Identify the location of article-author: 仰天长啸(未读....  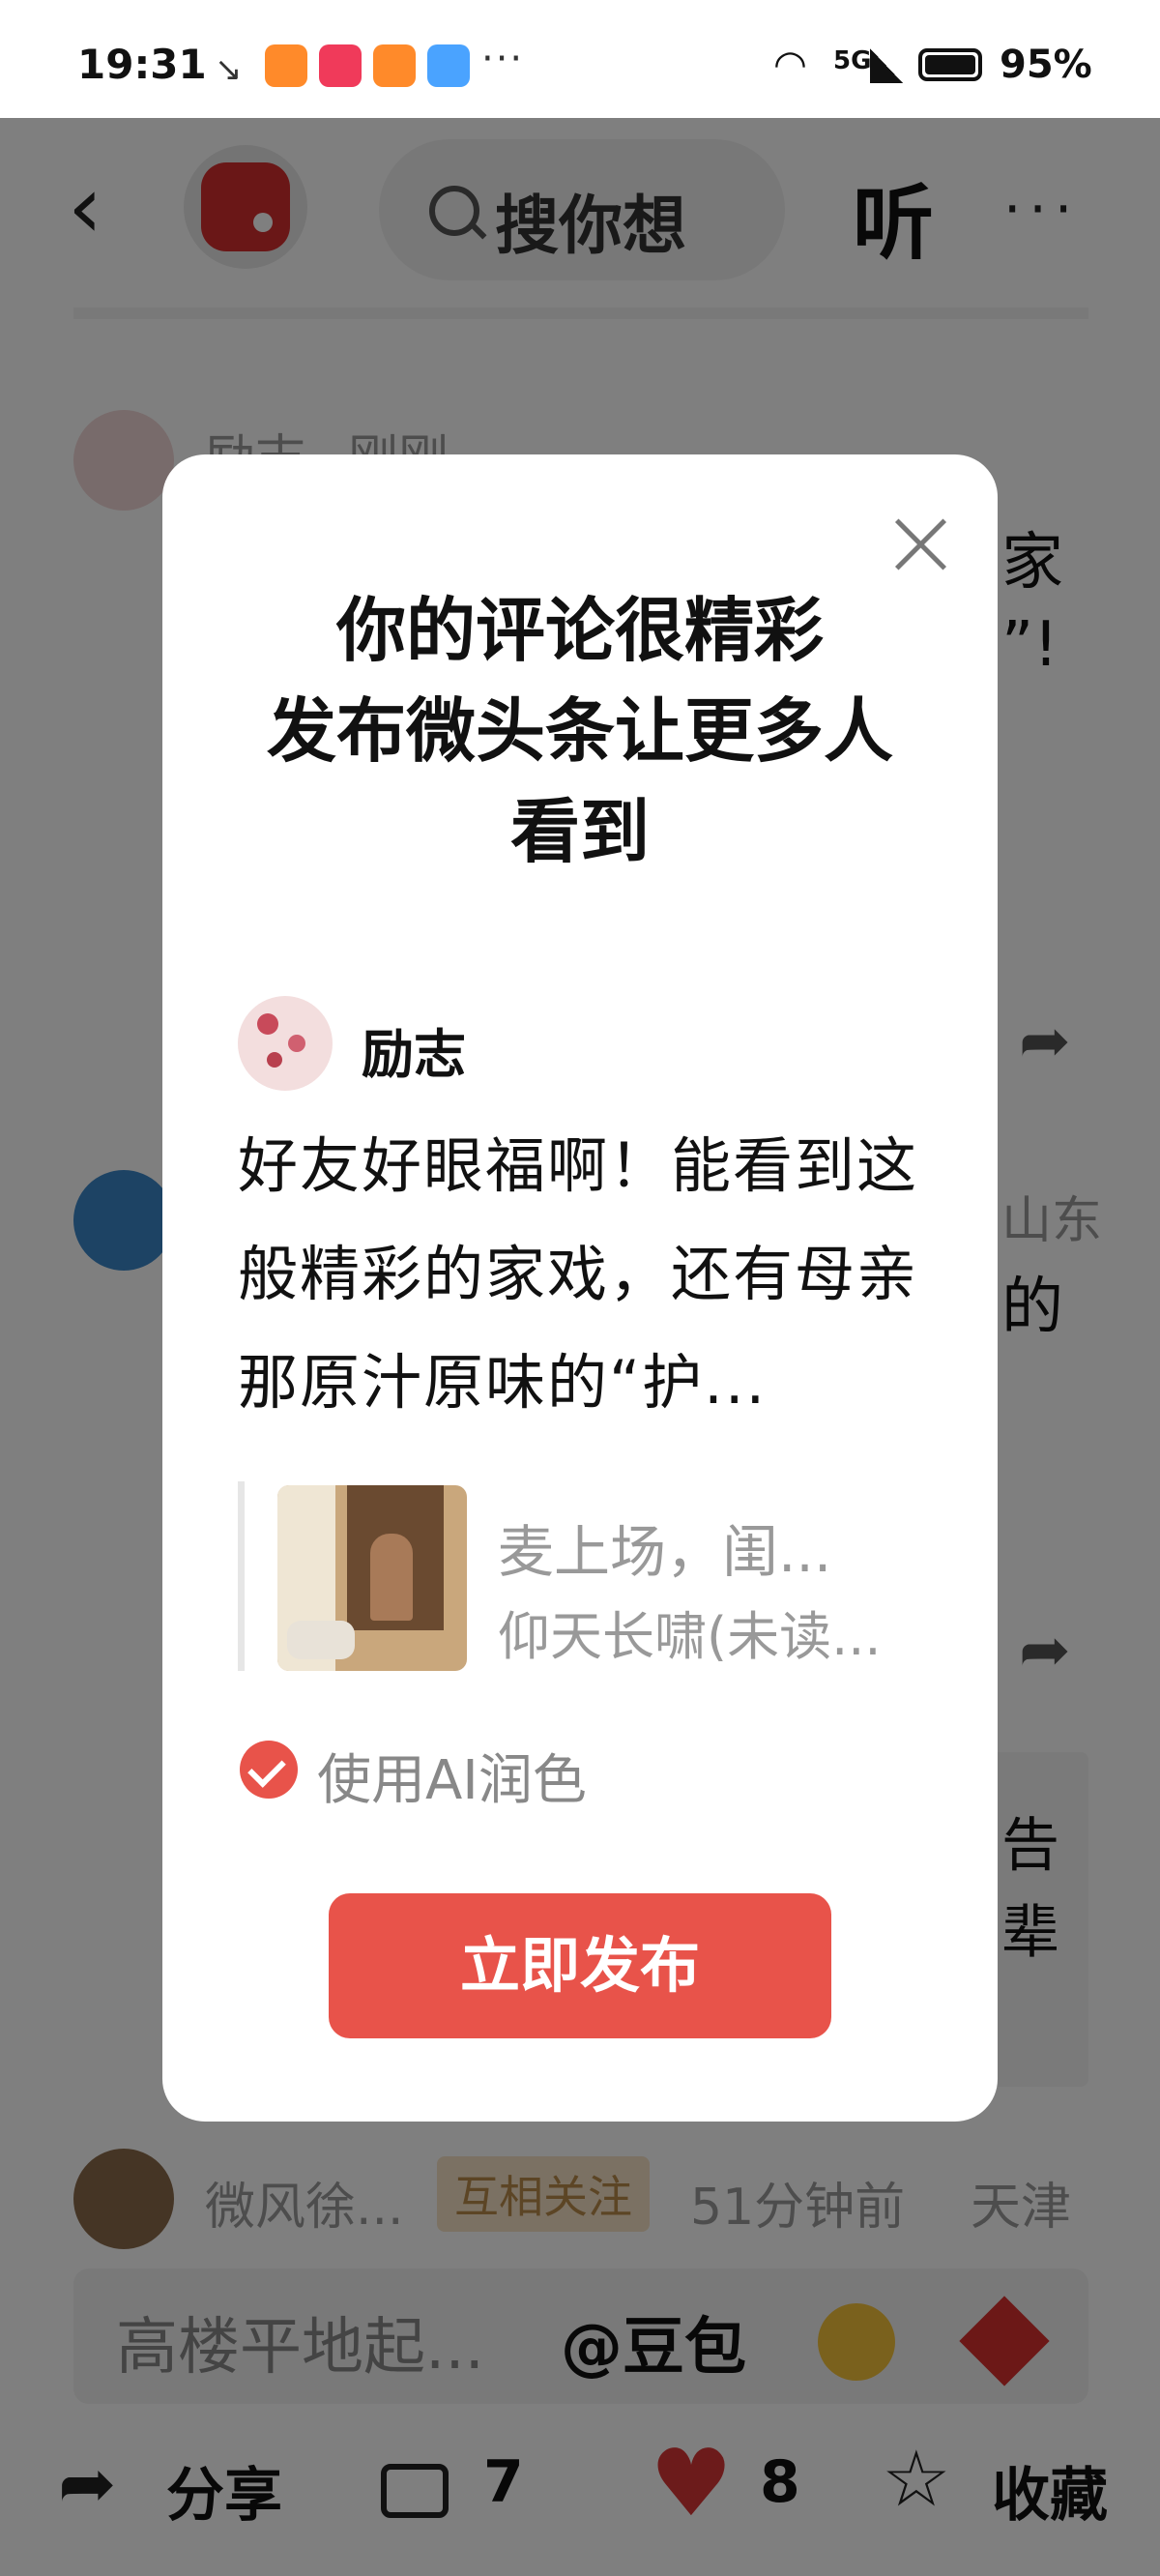
(690, 1636).